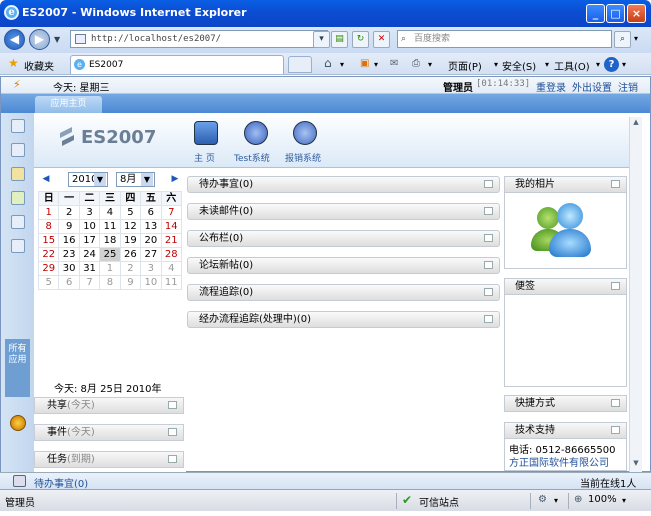 Image resolution: width=651 pixels, height=516 pixels. I want to click on todo-box-expand-icon, so click(488, 184).